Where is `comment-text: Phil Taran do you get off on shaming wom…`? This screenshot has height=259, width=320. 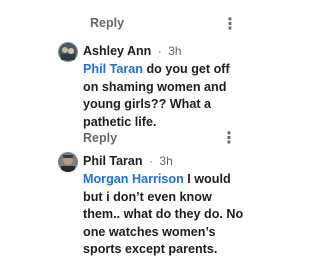
comment-text: Phil Taran do you get off on shaming wom… is located at coordinates (165, 96).